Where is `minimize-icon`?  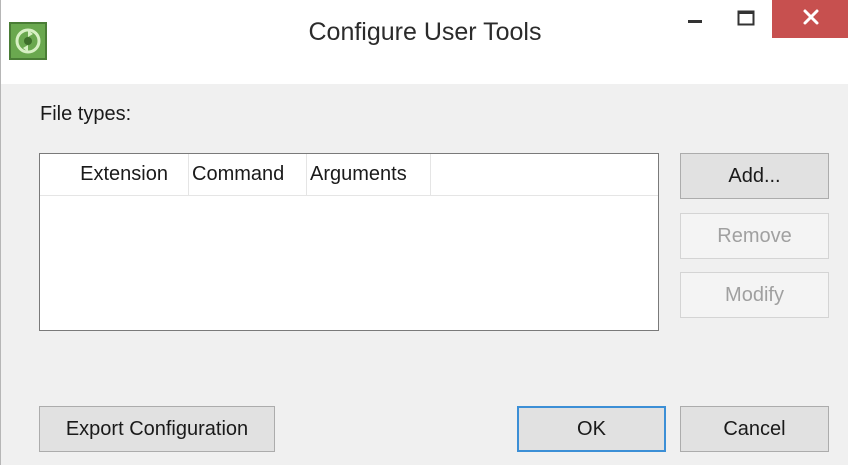 minimize-icon is located at coordinates (695, 20).